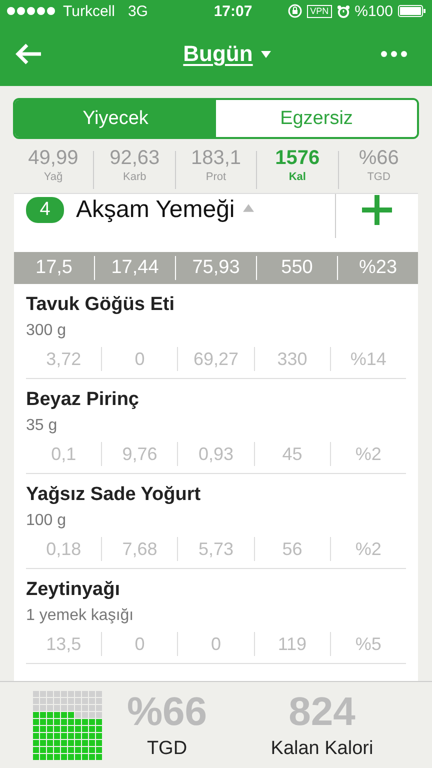 The image size is (432, 768). What do you see at coordinates (378, 158) in the screenshot?
I see `summary-value: %66` at bounding box center [378, 158].